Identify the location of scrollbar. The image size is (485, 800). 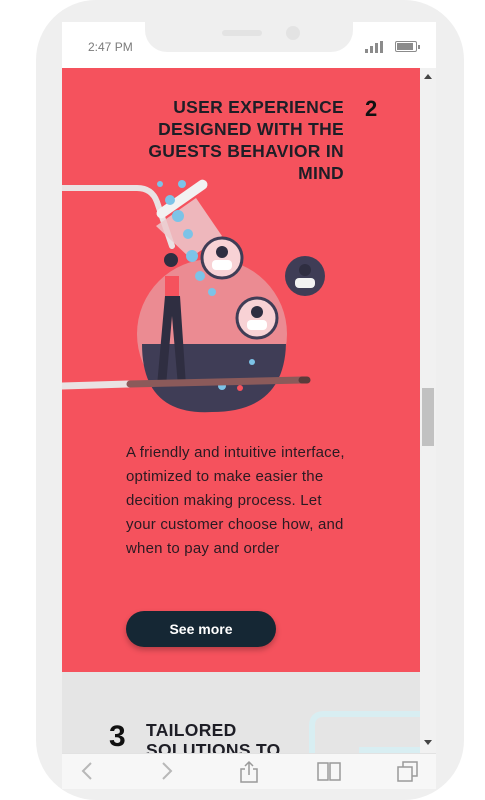
(428, 410).